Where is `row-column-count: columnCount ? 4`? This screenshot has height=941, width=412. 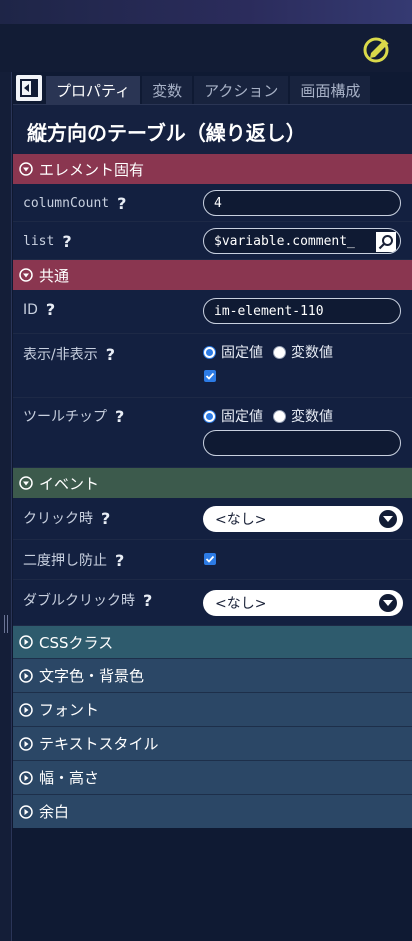
row-column-count: columnCount ? 4 is located at coordinates (212, 203).